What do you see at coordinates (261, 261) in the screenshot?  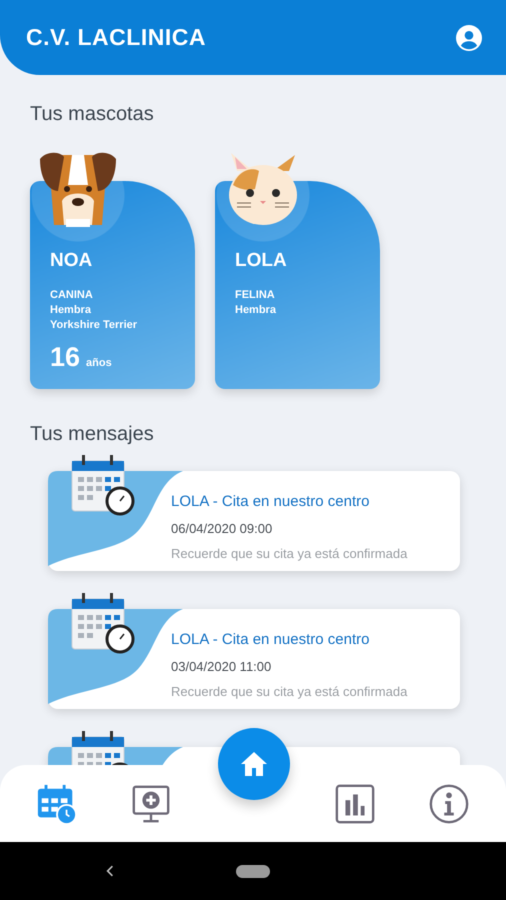 I see `pet-name: LOLA` at bounding box center [261, 261].